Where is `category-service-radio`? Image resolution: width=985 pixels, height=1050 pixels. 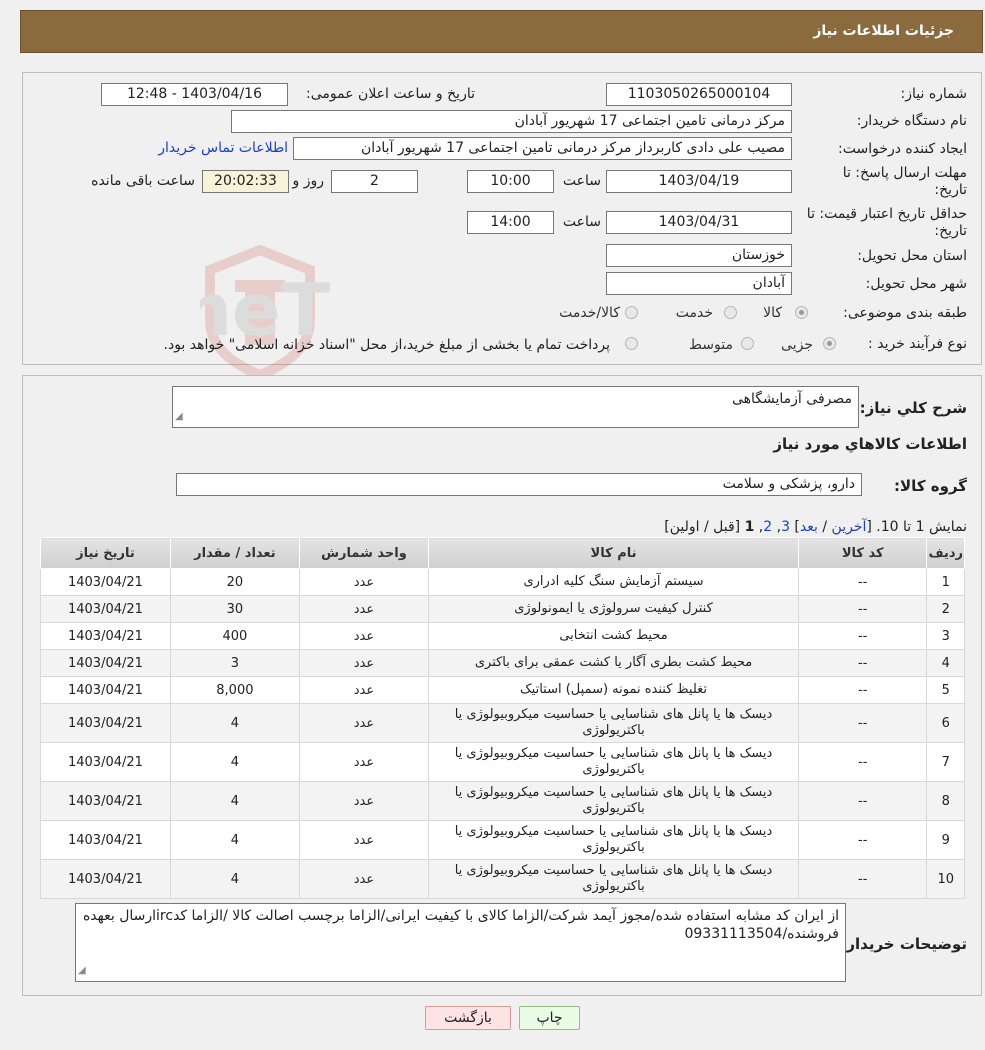 category-service-radio is located at coordinates (730, 312).